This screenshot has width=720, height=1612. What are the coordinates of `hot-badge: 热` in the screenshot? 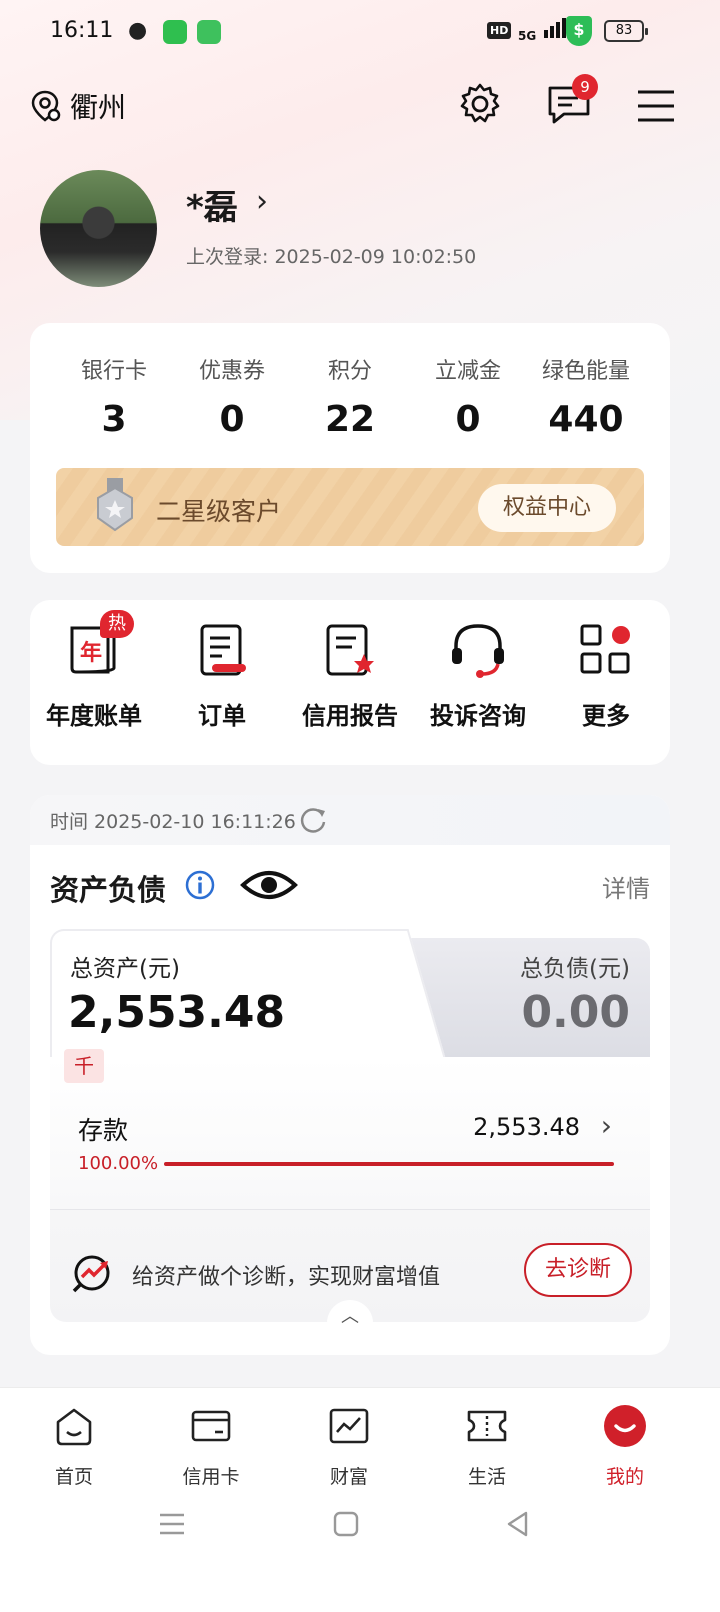 It's located at (117, 624).